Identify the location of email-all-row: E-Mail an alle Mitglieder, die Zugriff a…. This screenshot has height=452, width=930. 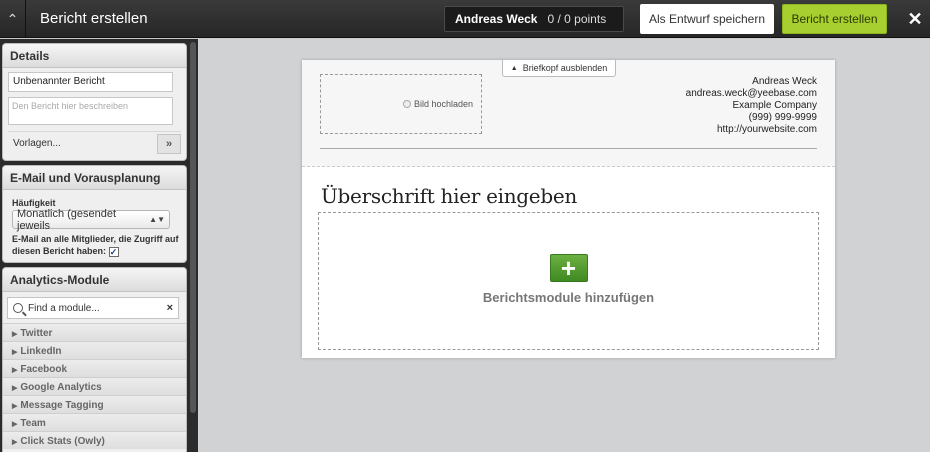
(96, 245).